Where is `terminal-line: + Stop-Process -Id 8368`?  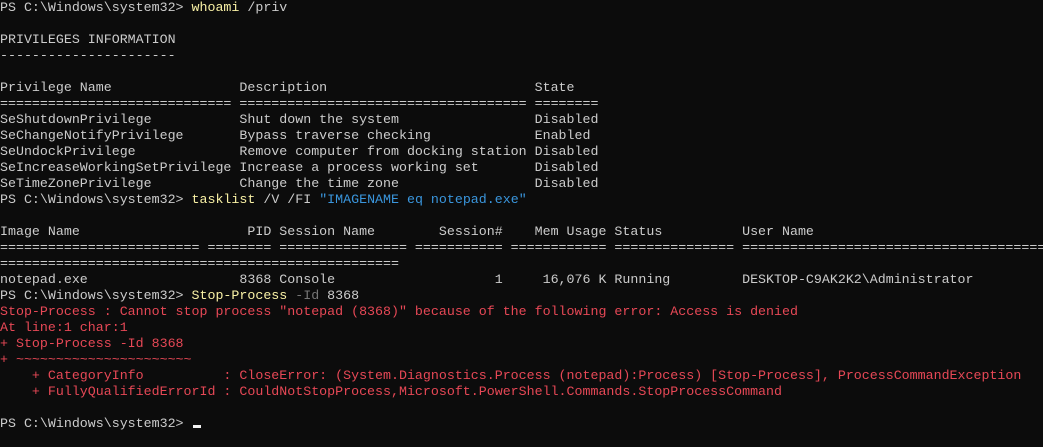 terminal-line: + Stop-Process -Id 8368 is located at coordinates (521, 344).